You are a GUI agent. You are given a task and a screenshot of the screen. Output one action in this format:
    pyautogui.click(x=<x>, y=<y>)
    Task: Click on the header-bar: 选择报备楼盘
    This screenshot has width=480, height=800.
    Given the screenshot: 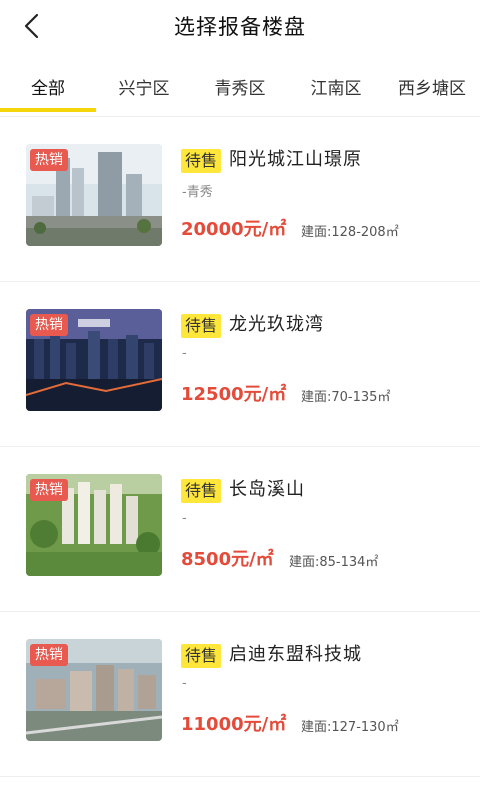 What is the action you would take?
    pyautogui.click(x=240, y=26)
    